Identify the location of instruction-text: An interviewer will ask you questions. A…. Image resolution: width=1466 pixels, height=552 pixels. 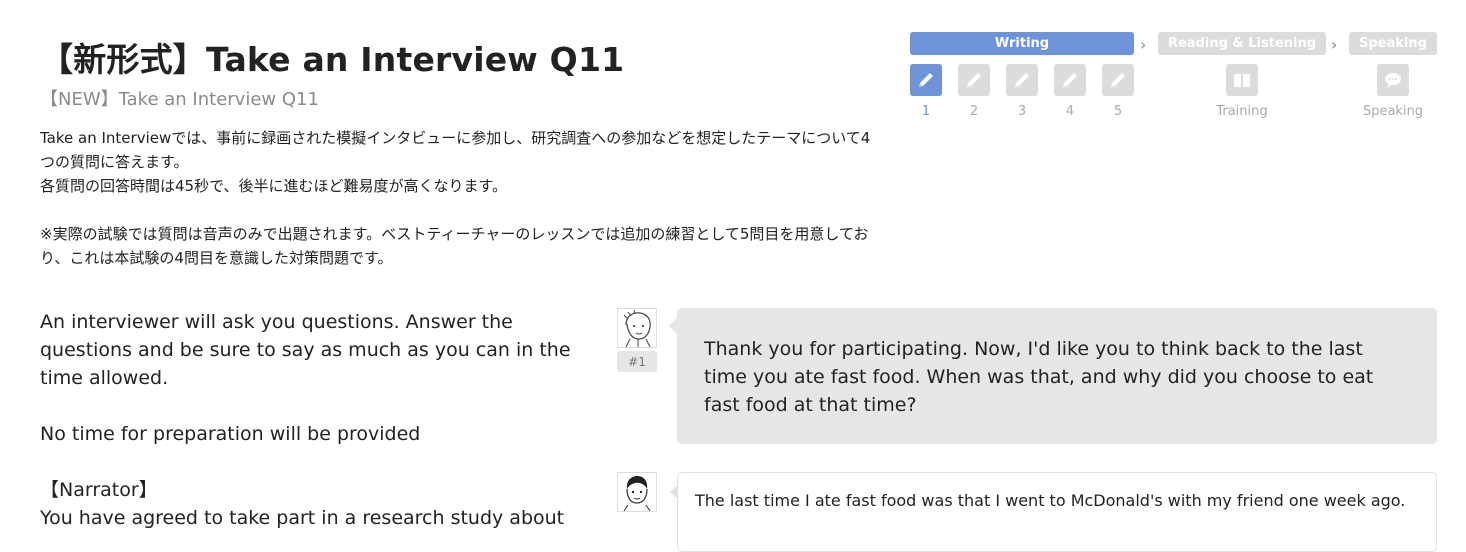
(305, 350).